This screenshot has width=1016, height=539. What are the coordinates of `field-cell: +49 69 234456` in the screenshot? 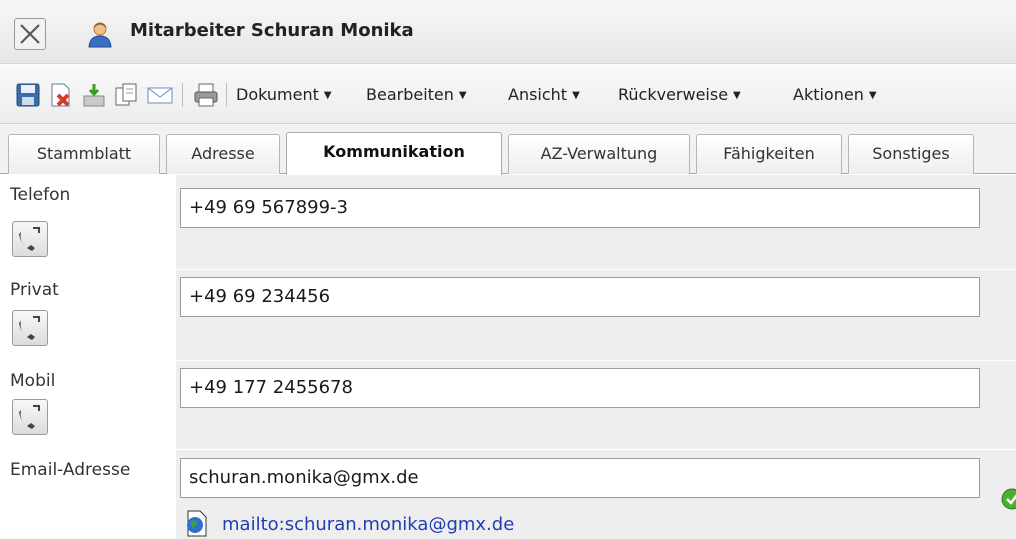 It's located at (596, 315).